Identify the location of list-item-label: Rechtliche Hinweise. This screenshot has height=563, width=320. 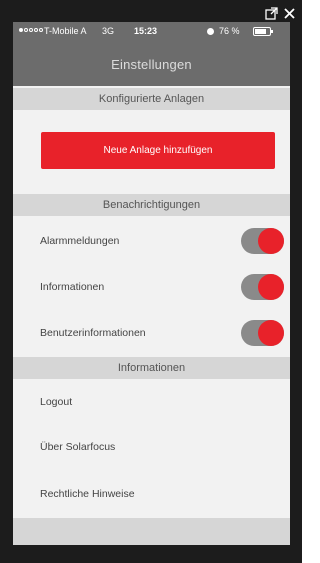
(87, 494).